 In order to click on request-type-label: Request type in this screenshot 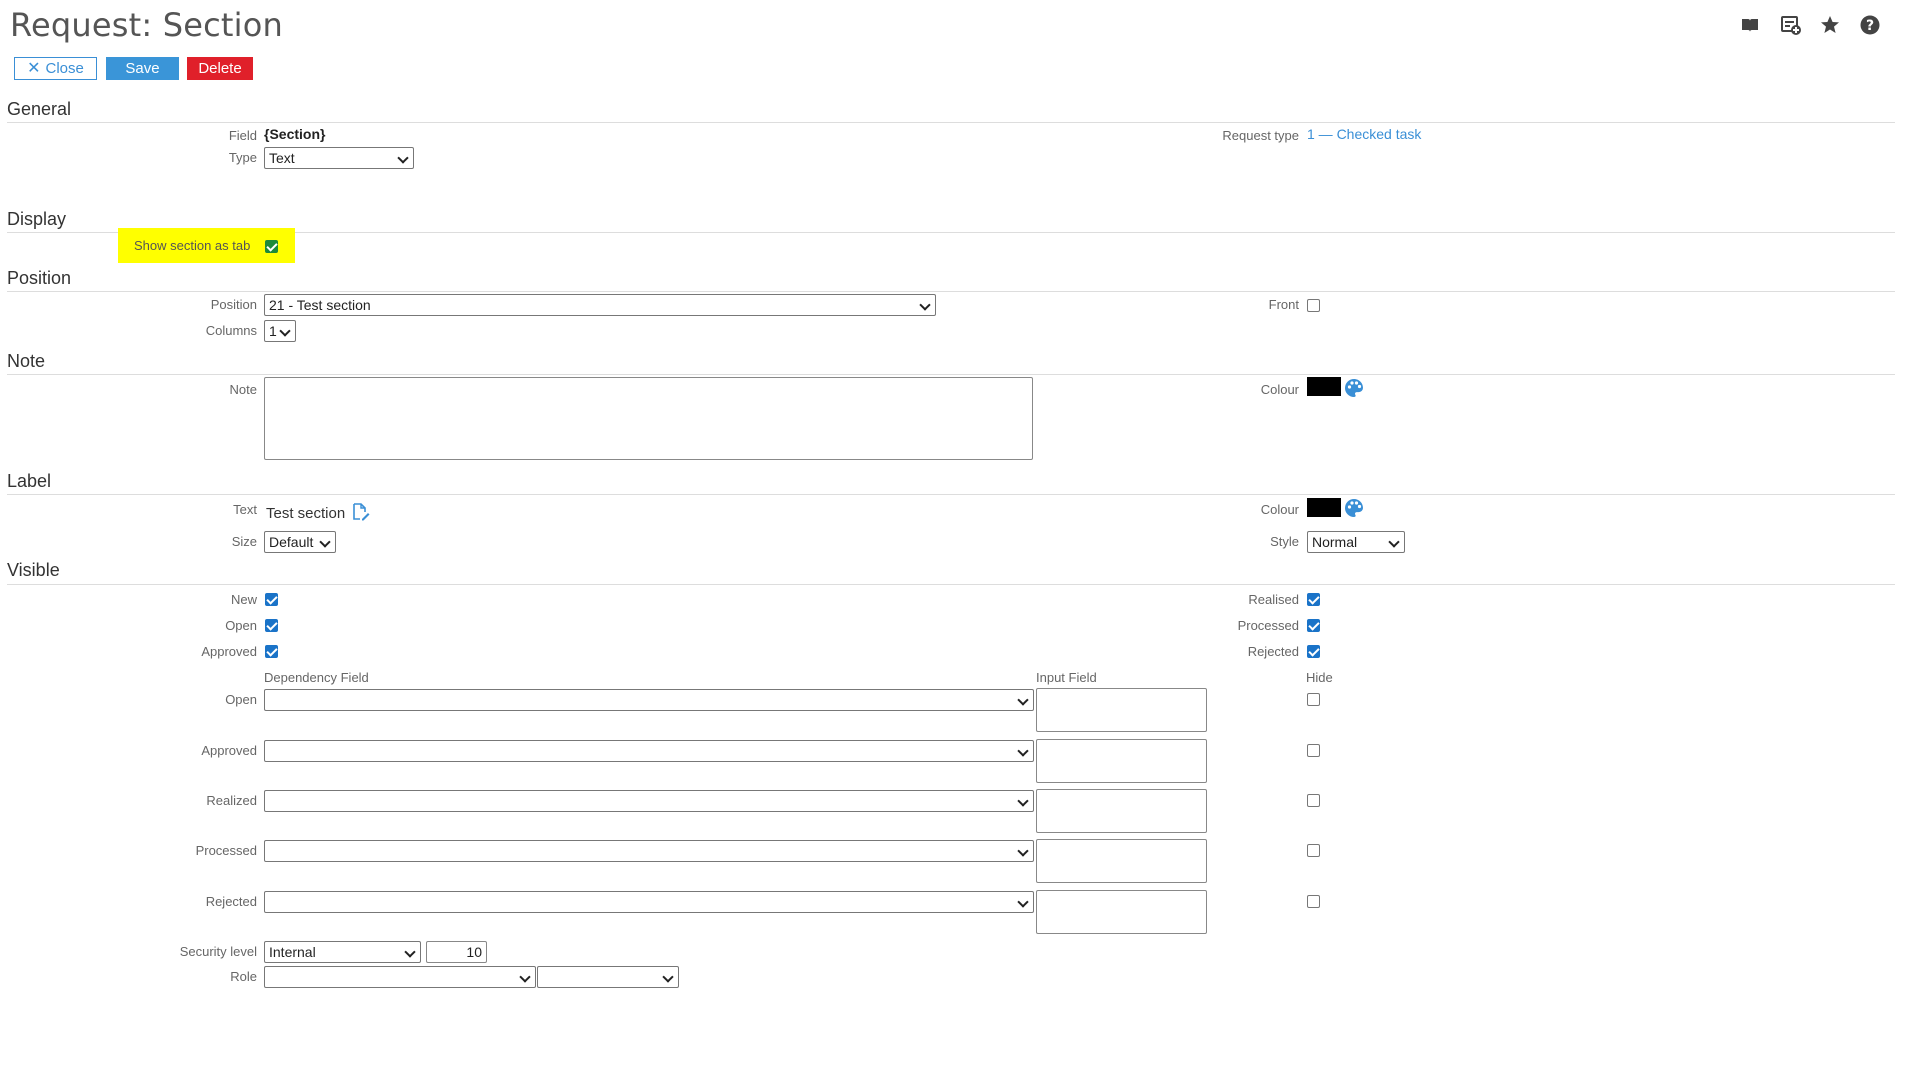, I will do `click(1260, 135)`.